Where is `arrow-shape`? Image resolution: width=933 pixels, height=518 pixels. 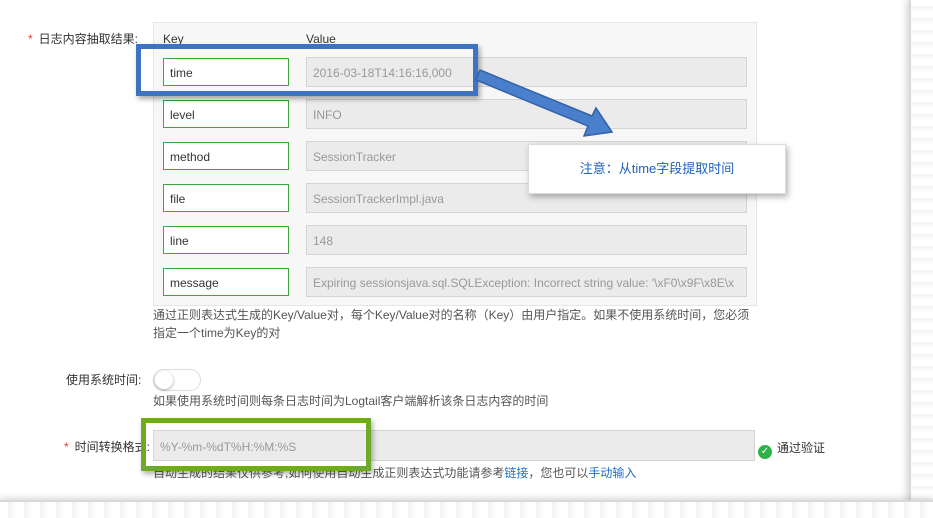 arrow-shape is located at coordinates (544, 103).